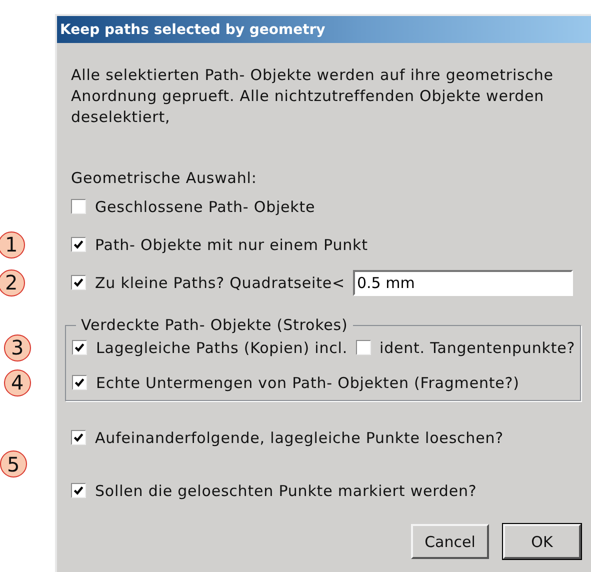 This screenshot has height=572, width=591. What do you see at coordinates (12, 244) in the screenshot?
I see `callout-number: 1` at bounding box center [12, 244].